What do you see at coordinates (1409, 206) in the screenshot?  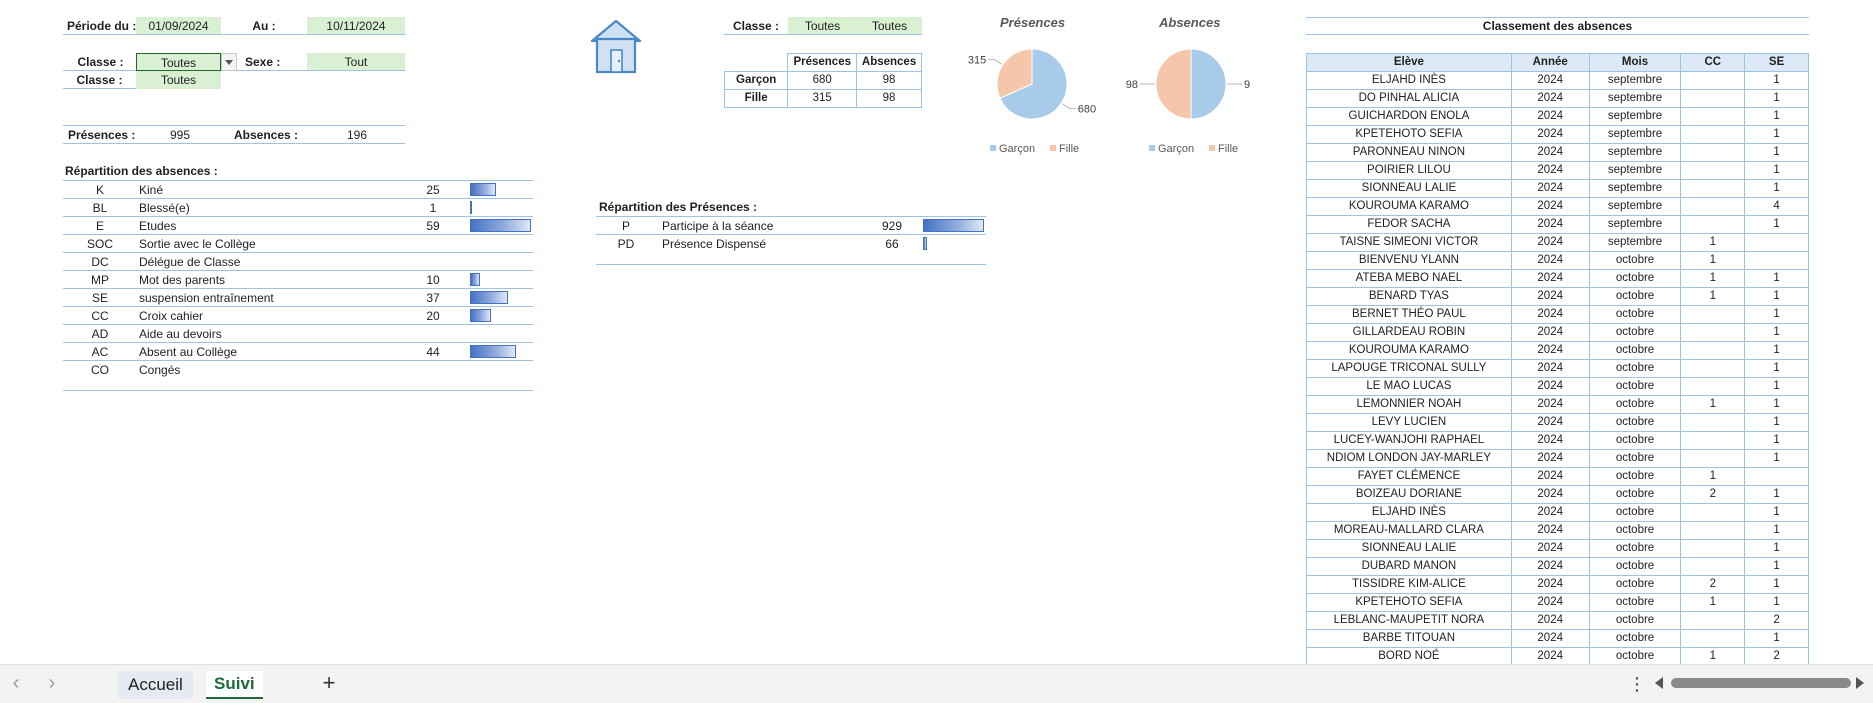 I see `ranking-cell-eleve: KOUROUMA KARAMO` at bounding box center [1409, 206].